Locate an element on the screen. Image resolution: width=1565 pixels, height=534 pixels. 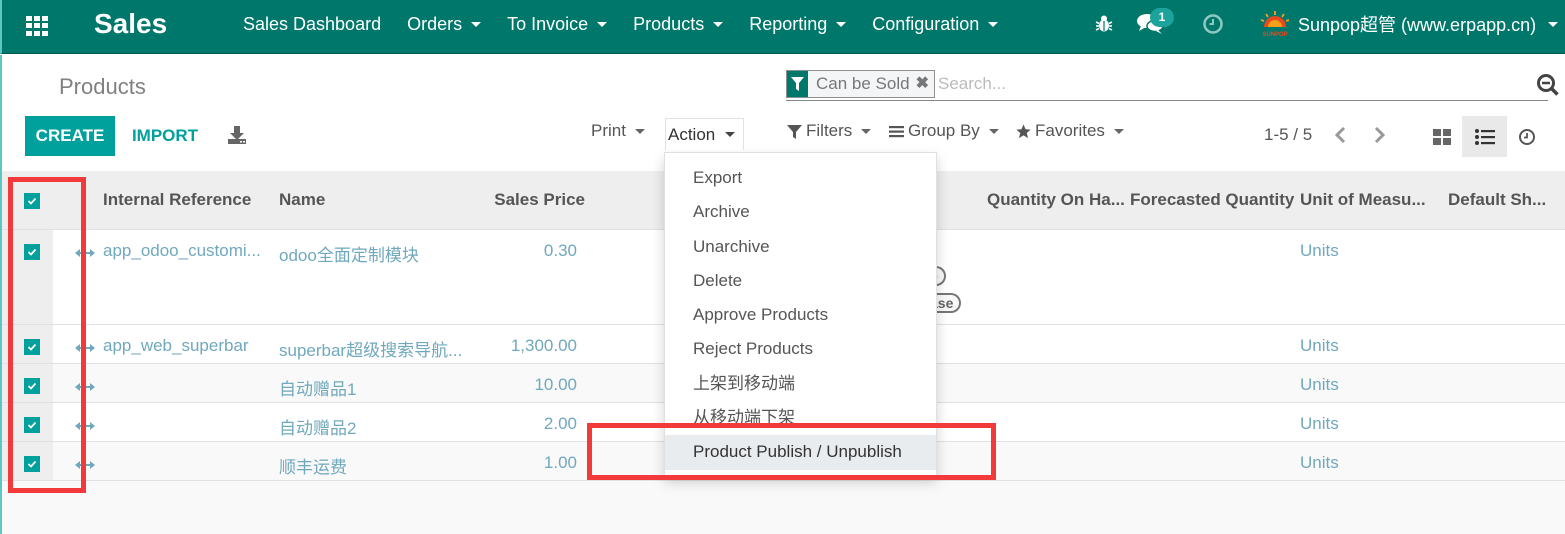
column-internal-reference: Internal Reference is located at coordinates (191, 200).